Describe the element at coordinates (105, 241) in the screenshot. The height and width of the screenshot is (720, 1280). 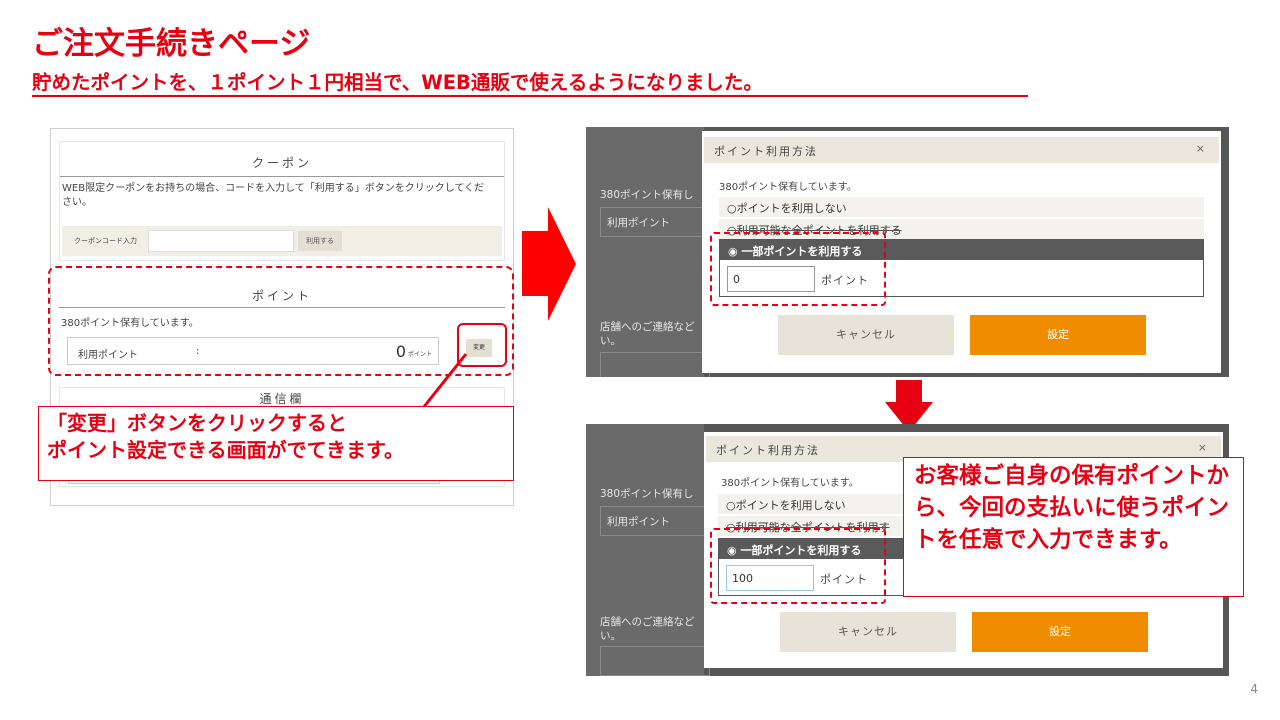
I see `coupon-code-label: クーポンコード入力` at that location.